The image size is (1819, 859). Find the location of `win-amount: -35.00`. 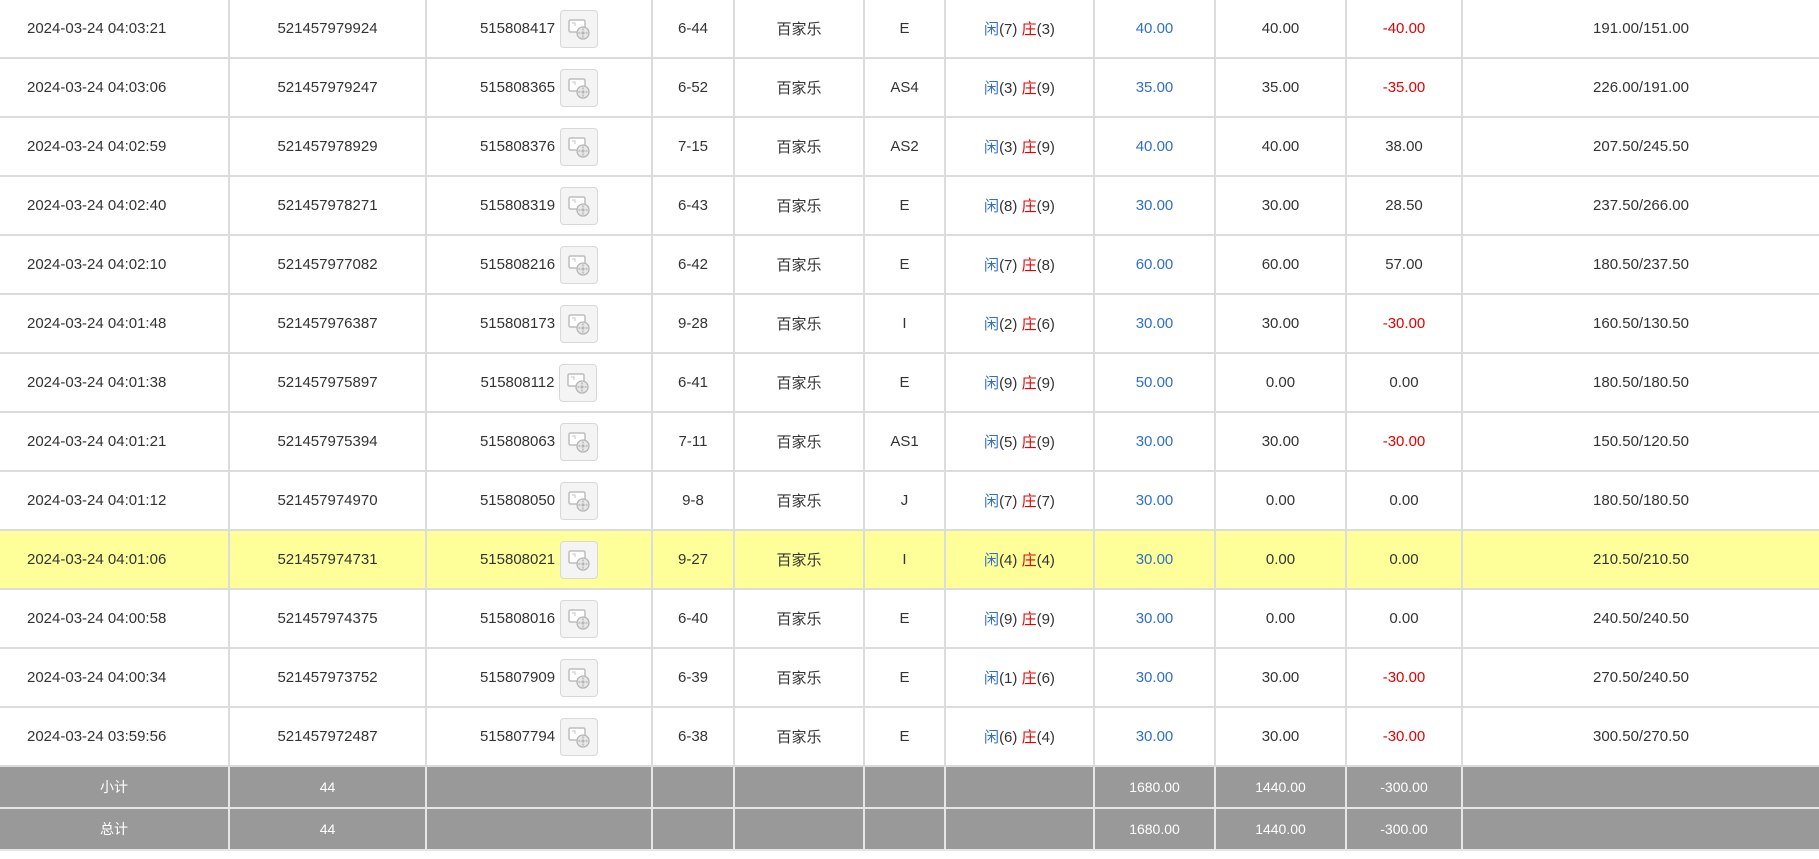

win-amount: -35.00 is located at coordinates (1404, 88).